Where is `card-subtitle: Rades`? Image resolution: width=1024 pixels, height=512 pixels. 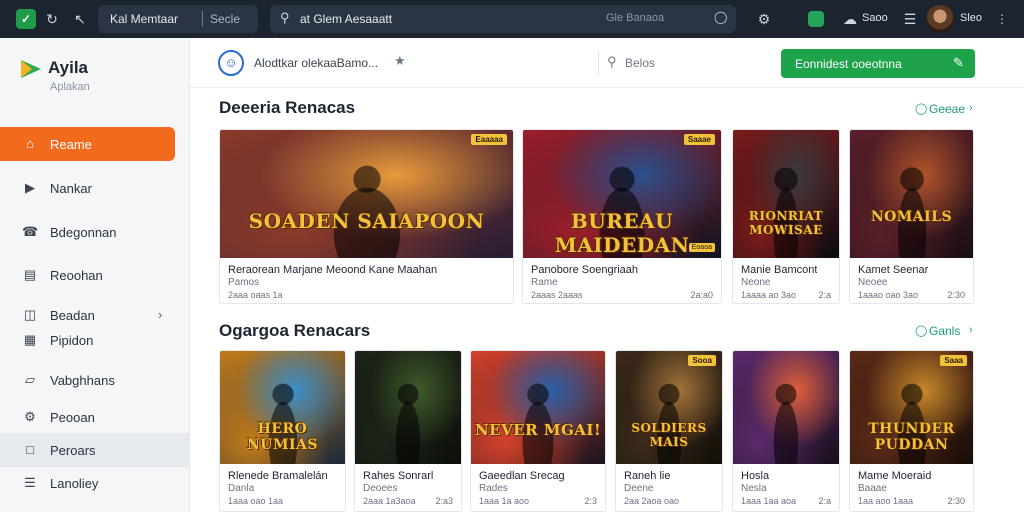
card-subtitle: Rades is located at coordinates (493, 488).